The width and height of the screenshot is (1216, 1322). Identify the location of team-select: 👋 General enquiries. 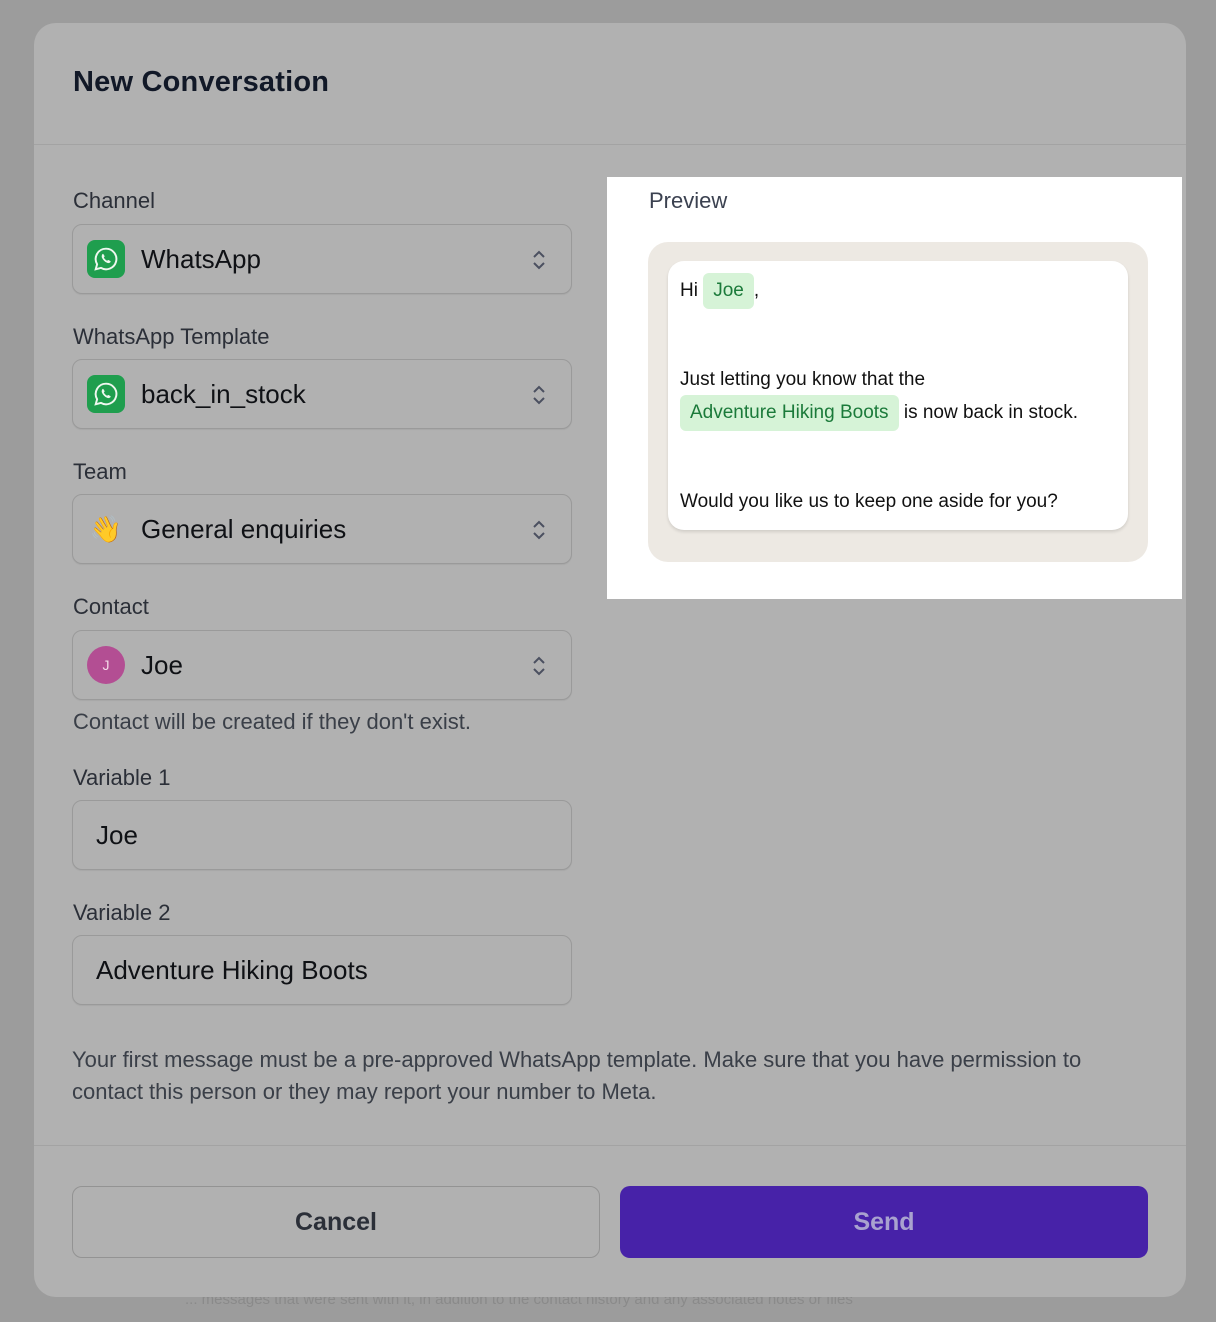
(322, 529).